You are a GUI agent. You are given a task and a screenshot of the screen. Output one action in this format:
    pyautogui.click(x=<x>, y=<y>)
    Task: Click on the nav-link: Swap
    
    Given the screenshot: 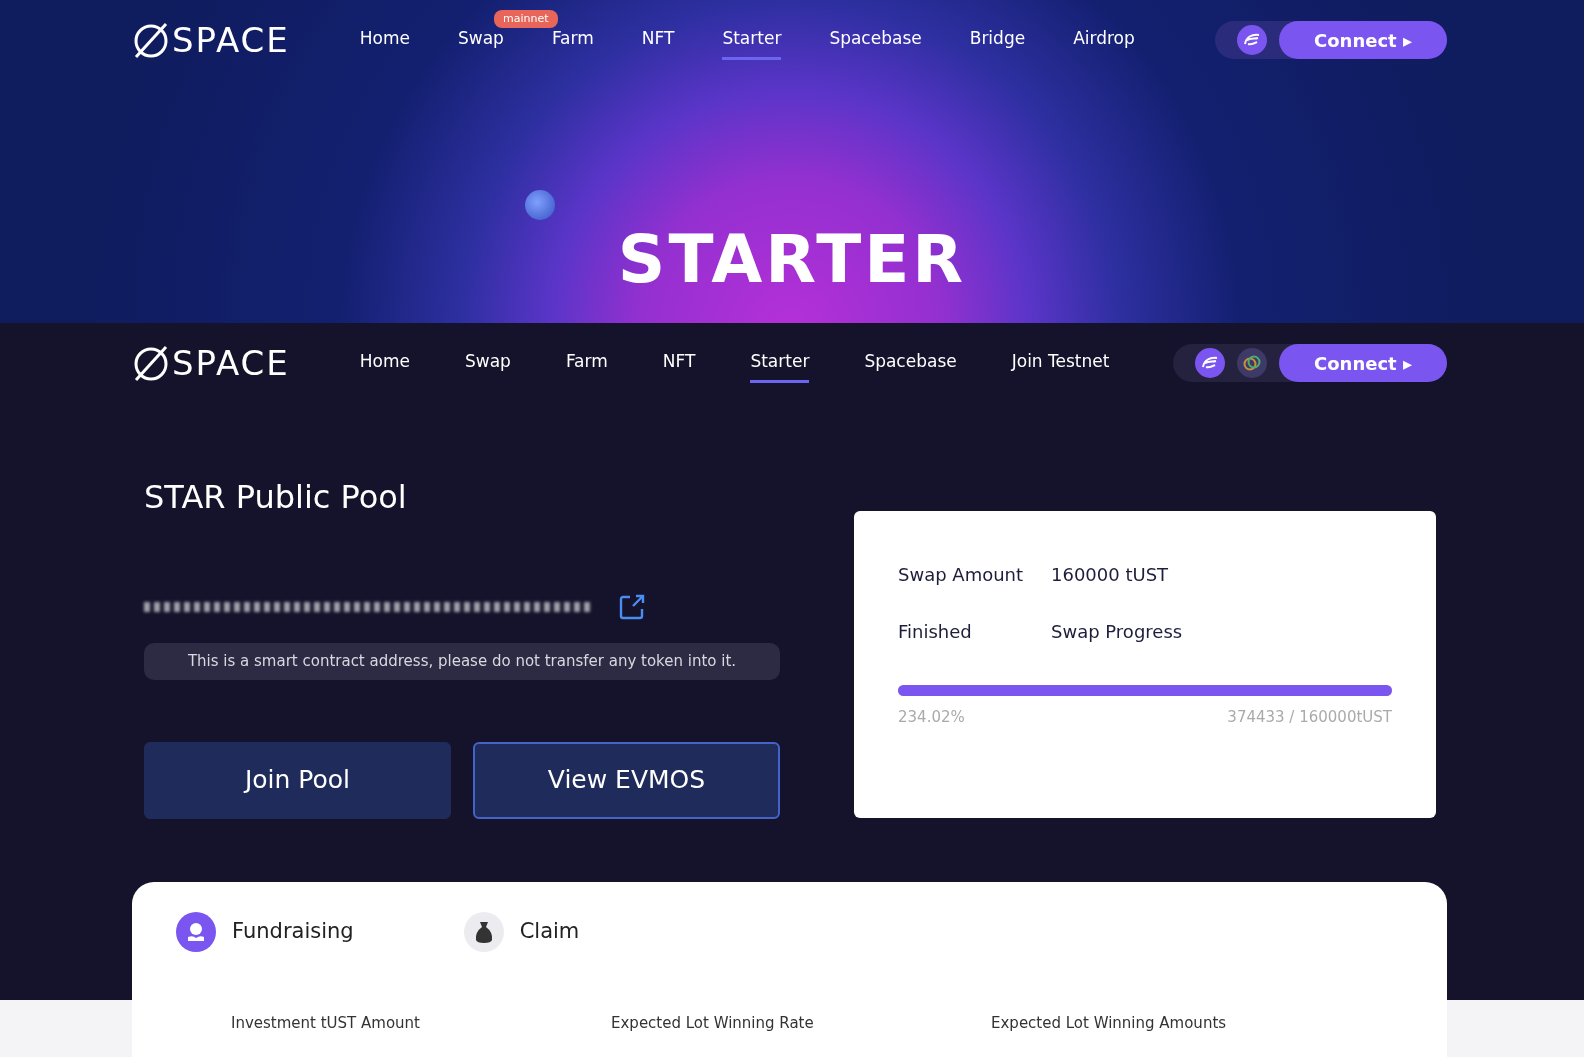 What is the action you would take?
    pyautogui.click(x=488, y=363)
    